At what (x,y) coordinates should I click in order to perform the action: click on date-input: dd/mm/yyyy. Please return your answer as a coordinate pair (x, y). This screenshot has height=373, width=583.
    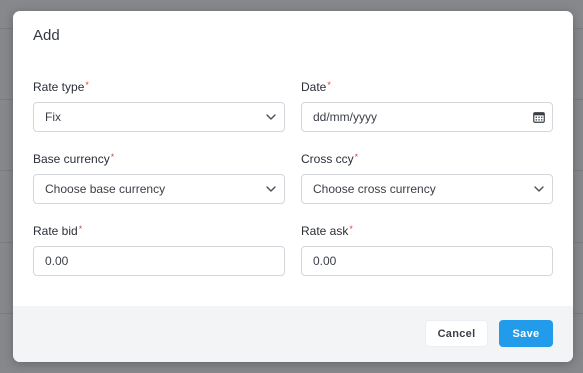
    Looking at the image, I should click on (427, 117).